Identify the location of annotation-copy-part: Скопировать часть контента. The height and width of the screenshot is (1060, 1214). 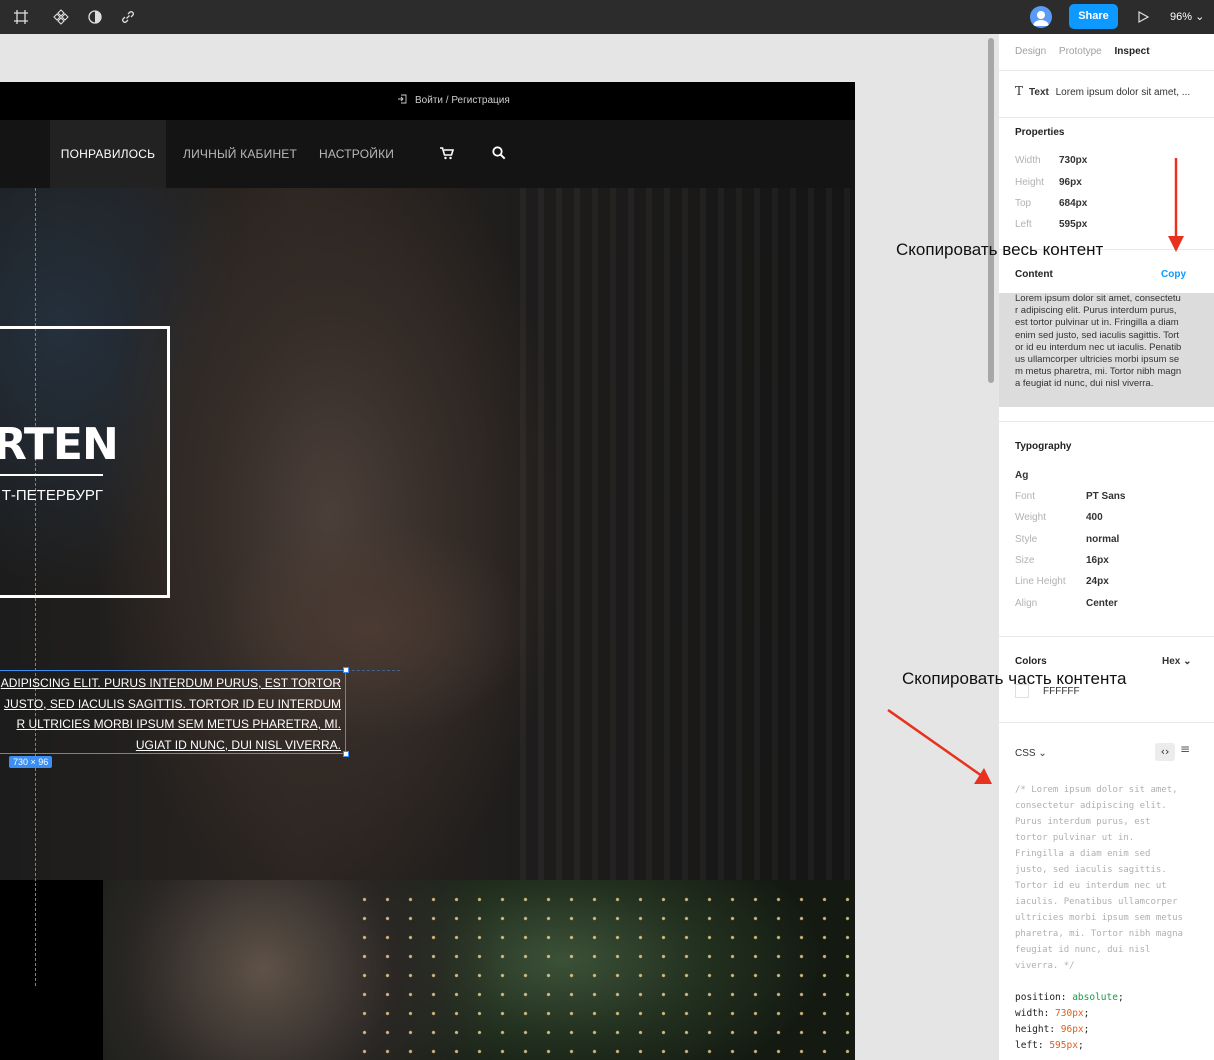
(1014, 678).